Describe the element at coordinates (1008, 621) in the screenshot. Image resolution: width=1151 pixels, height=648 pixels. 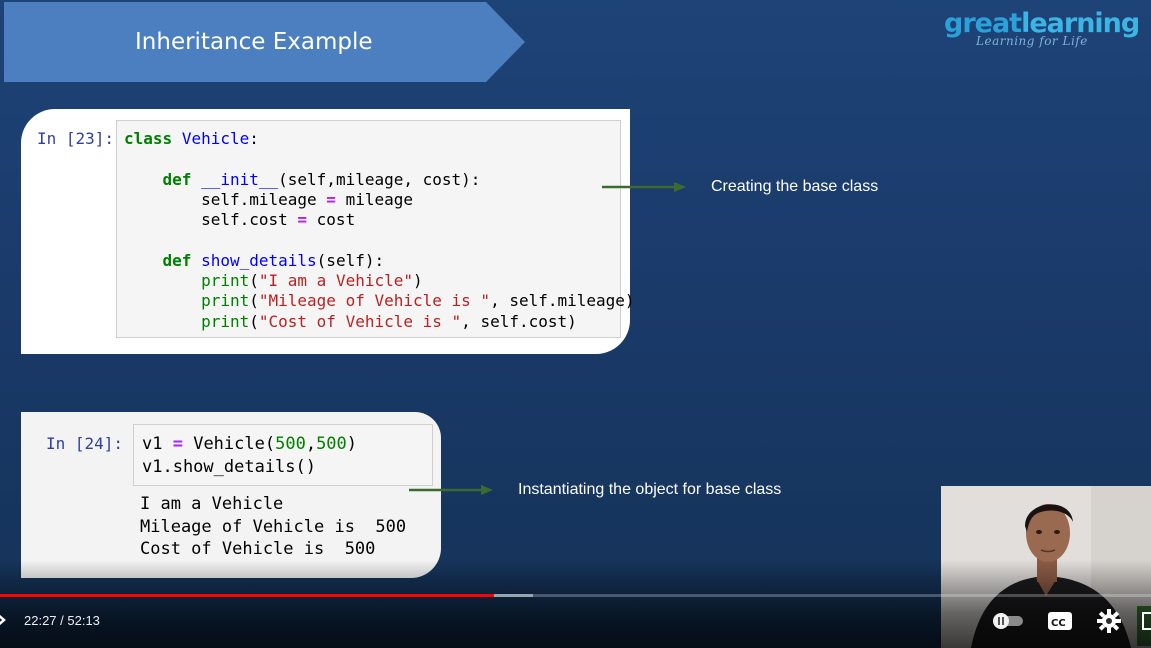
I see `autoplay-toggle-icon` at that location.